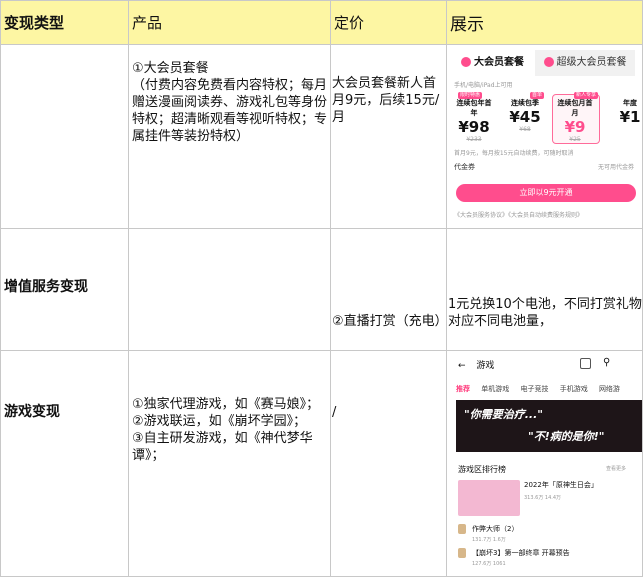 This screenshot has height=577, width=643. What do you see at coordinates (606, 362) in the screenshot?
I see `search-icon: ⚲` at bounding box center [606, 362].